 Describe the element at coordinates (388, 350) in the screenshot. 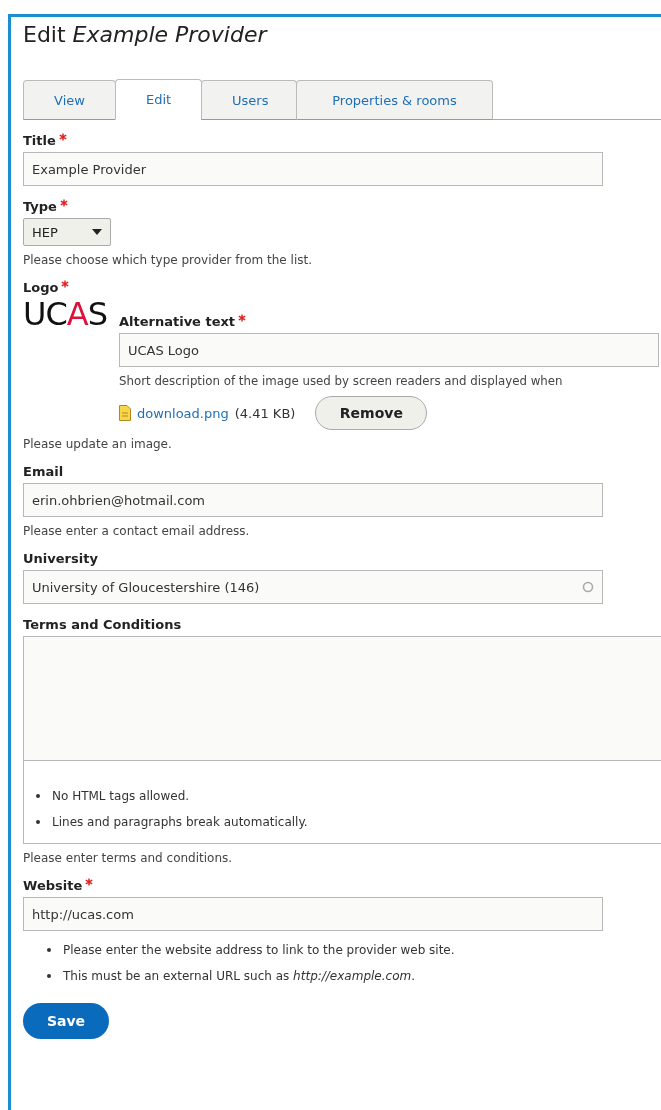

I see `text-field: UCAS Logo` at that location.